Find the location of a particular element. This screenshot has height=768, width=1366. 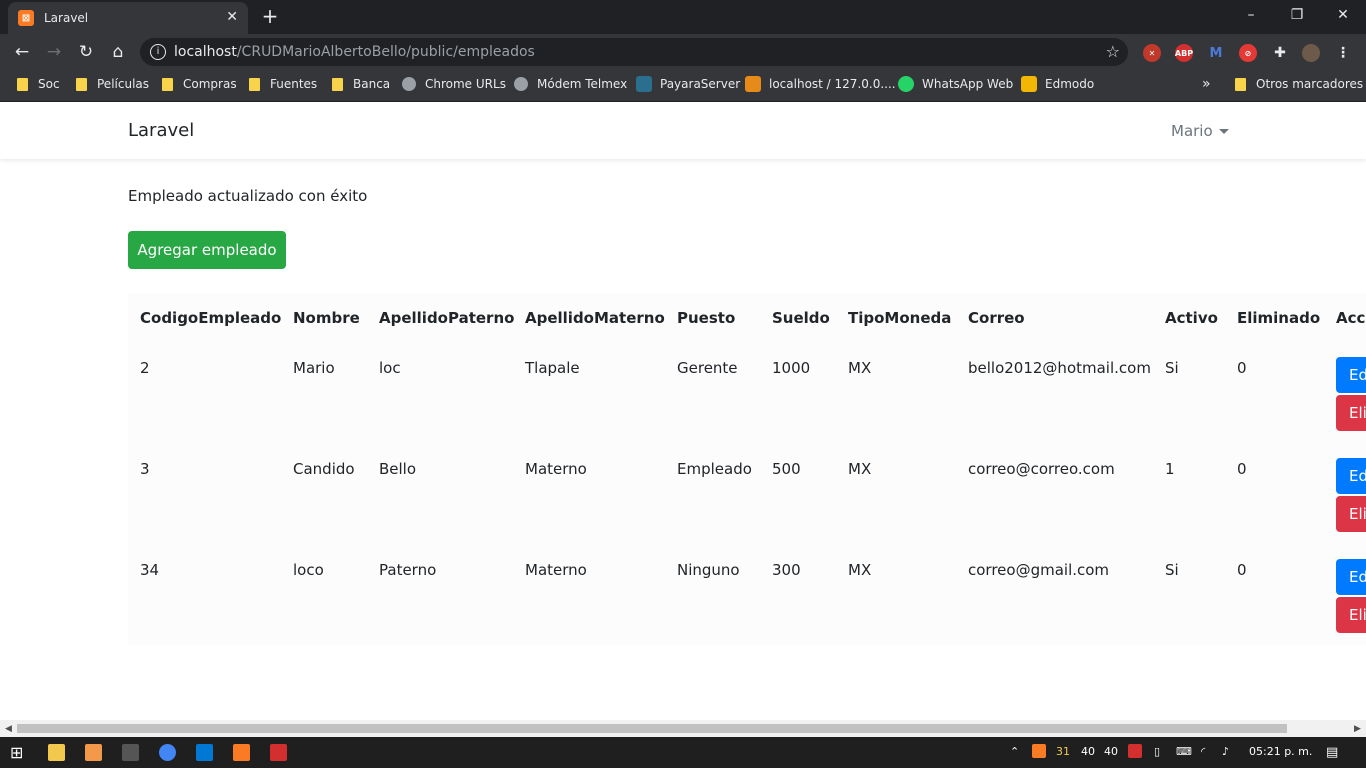

bookmark-link: Edmodo is located at coordinates (1057, 84).